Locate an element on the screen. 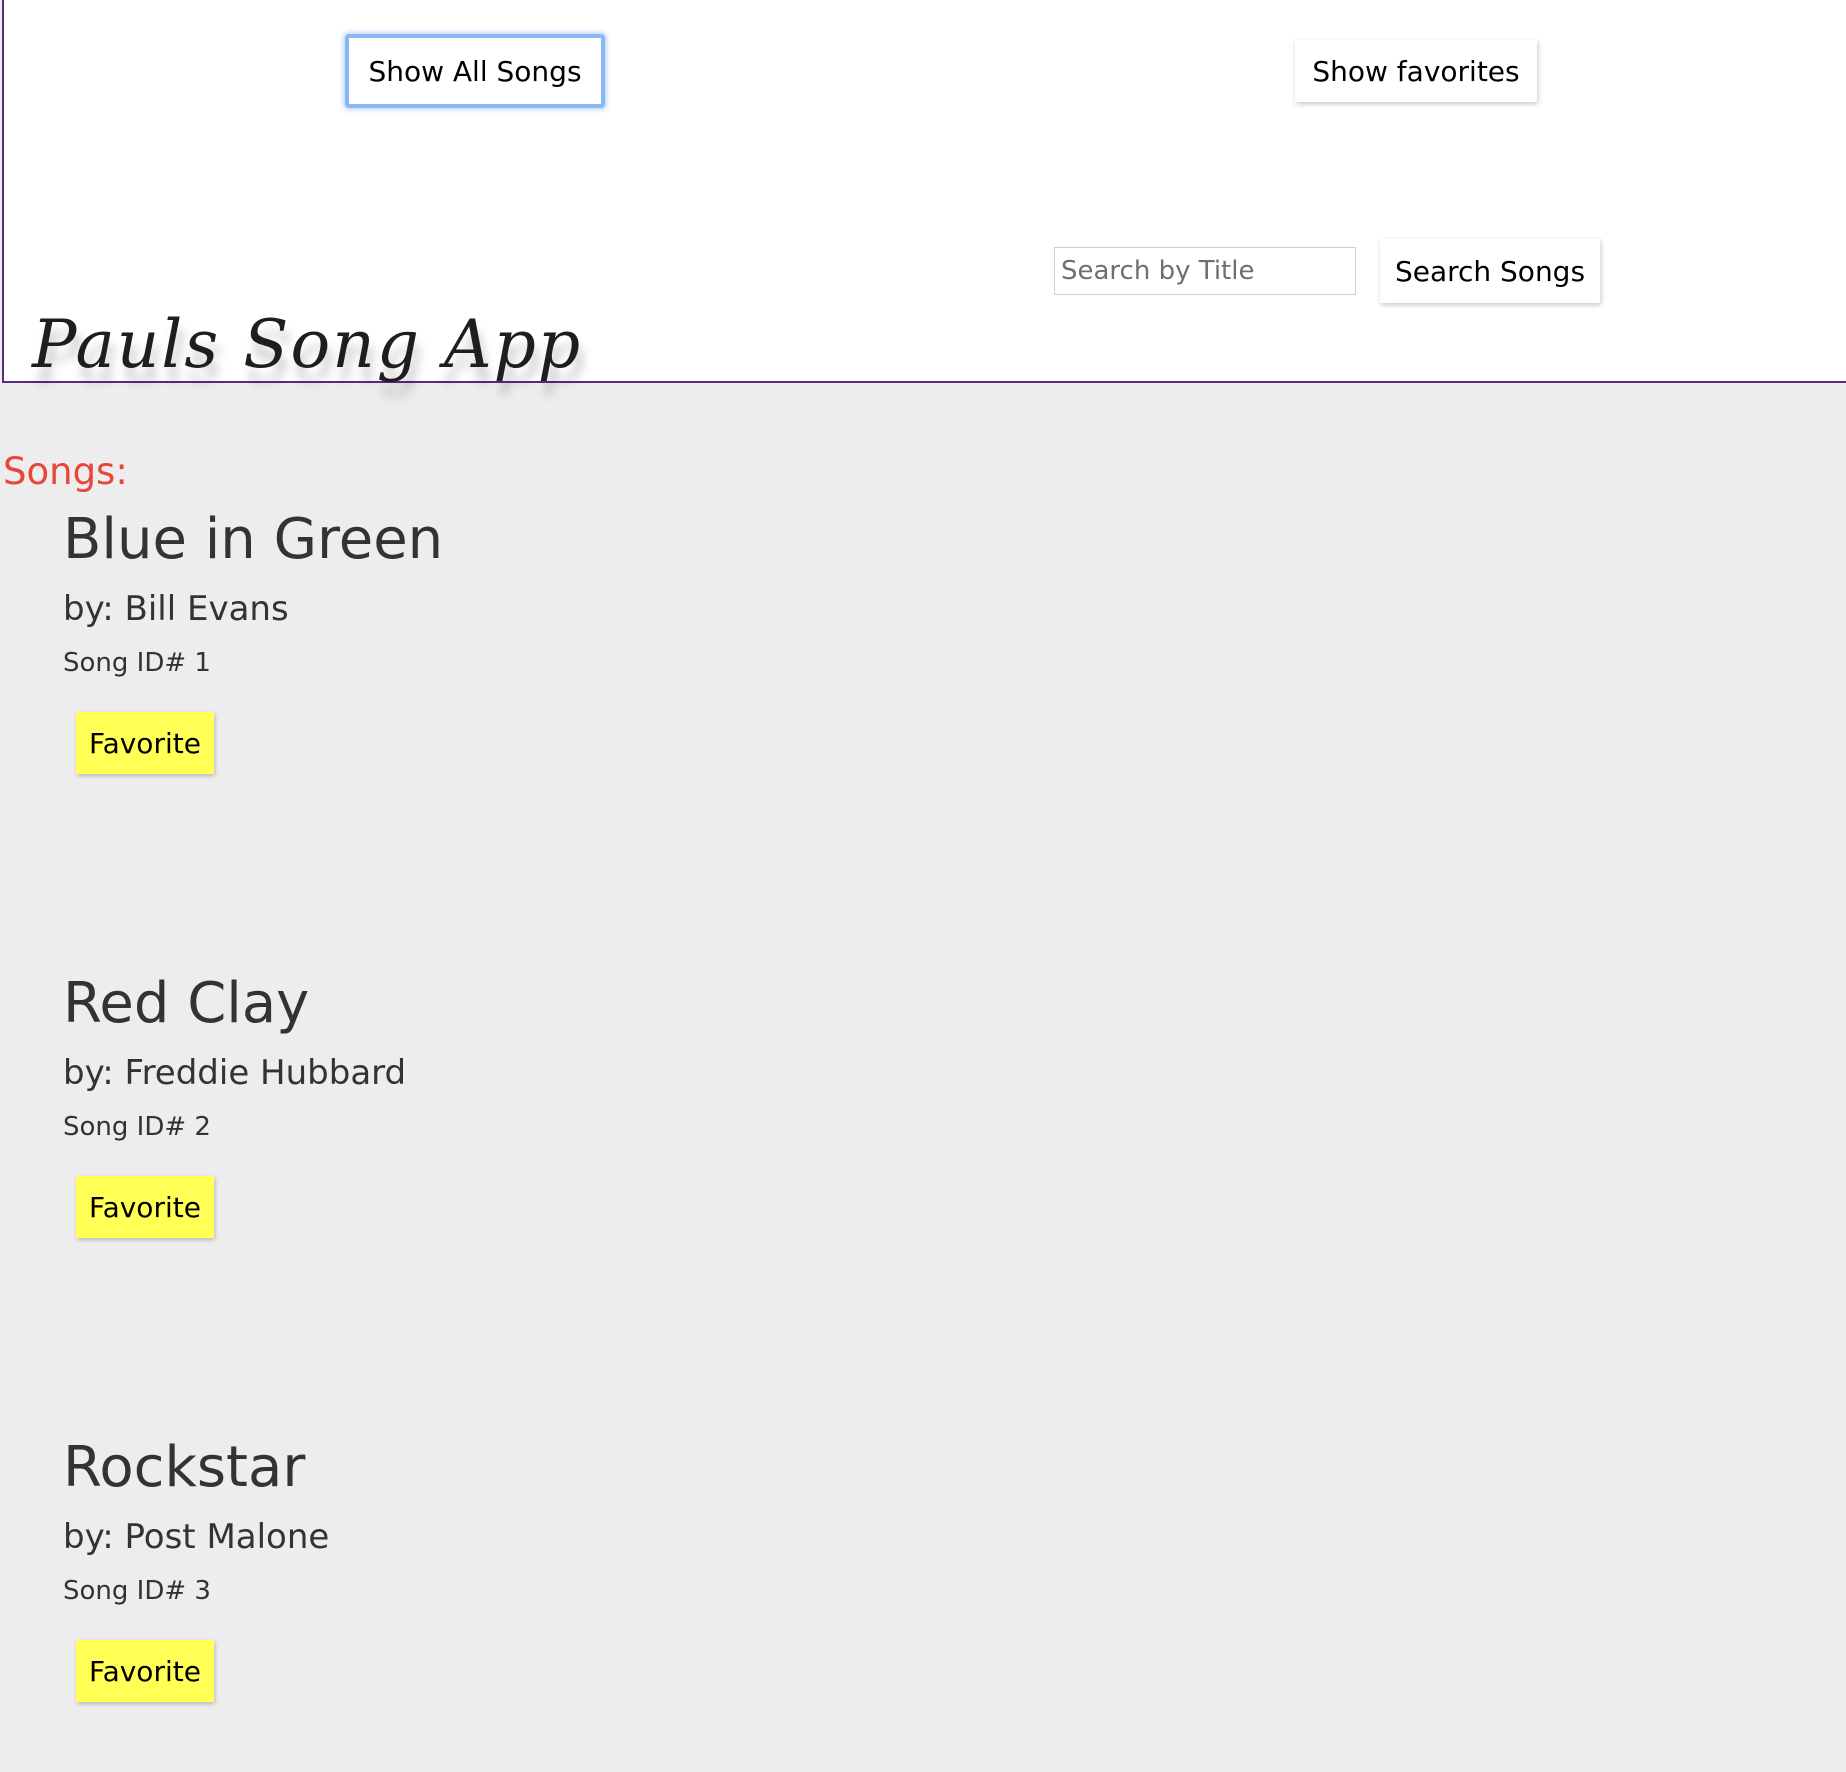 The width and height of the screenshot is (1846, 1772). song-id: Song ID# 2 is located at coordinates (137, 1127).